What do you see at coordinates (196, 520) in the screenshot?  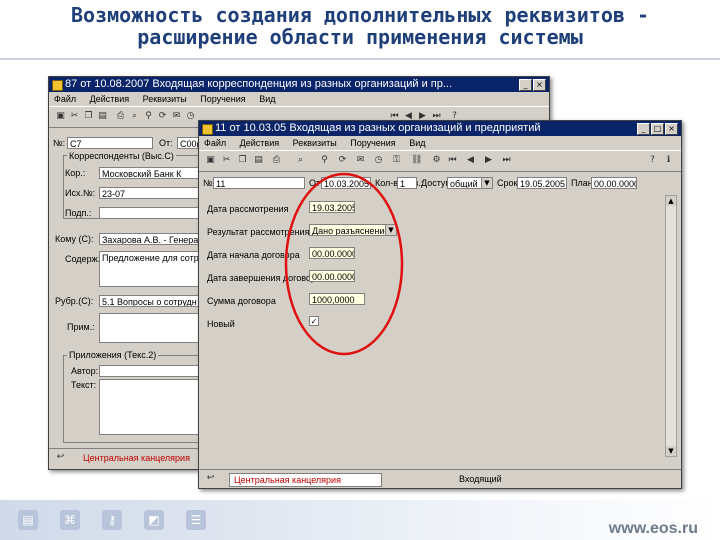 I see `notes-icon: ☰` at bounding box center [196, 520].